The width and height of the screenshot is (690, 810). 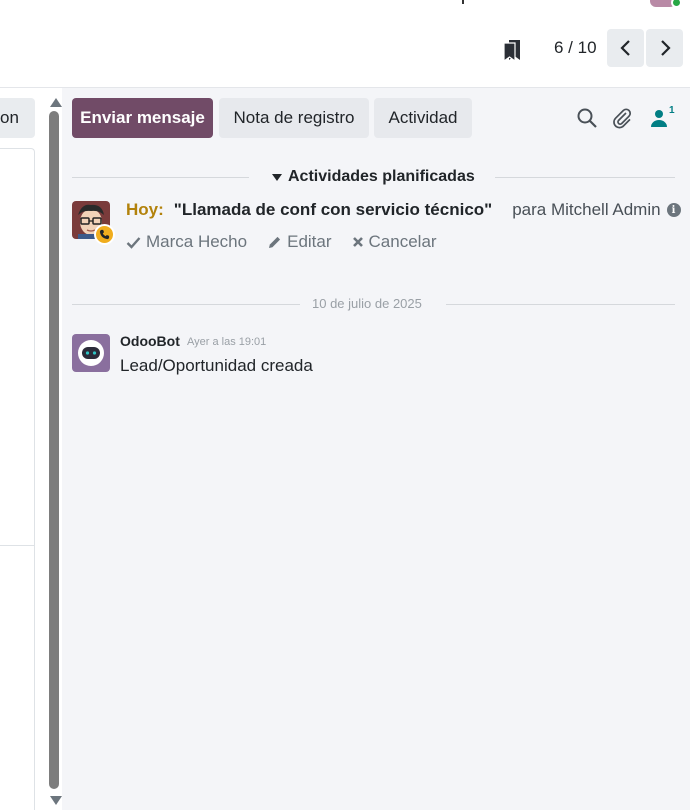 I want to click on date-divider-right, so click(x=560, y=304).